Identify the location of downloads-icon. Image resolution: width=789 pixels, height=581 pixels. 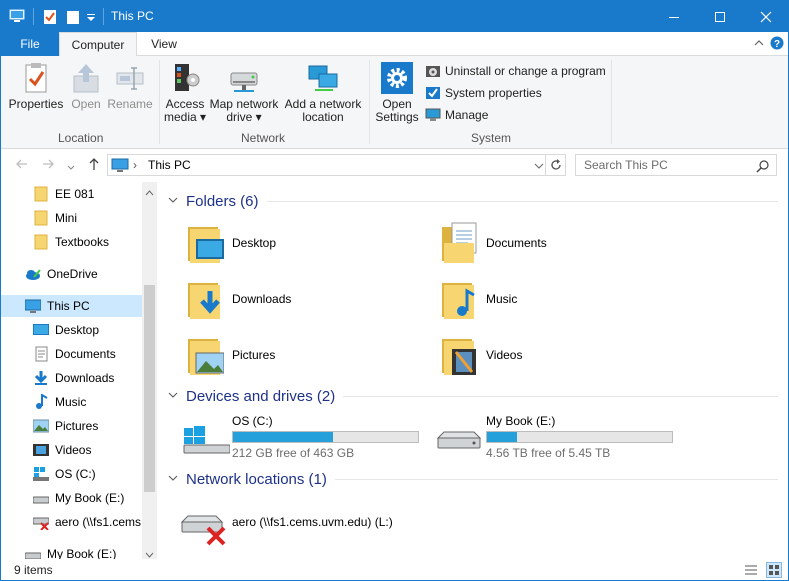
(41, 378).